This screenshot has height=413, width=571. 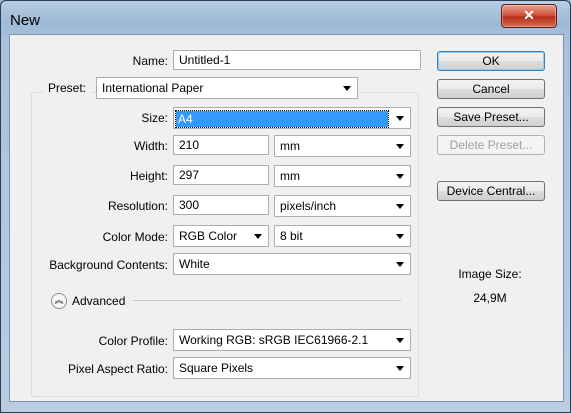 What do you see at coordinates (342, 206) in the screenshot?
I see `resolution-unit-select: pixels/inch` at bounding box center [342, 206].